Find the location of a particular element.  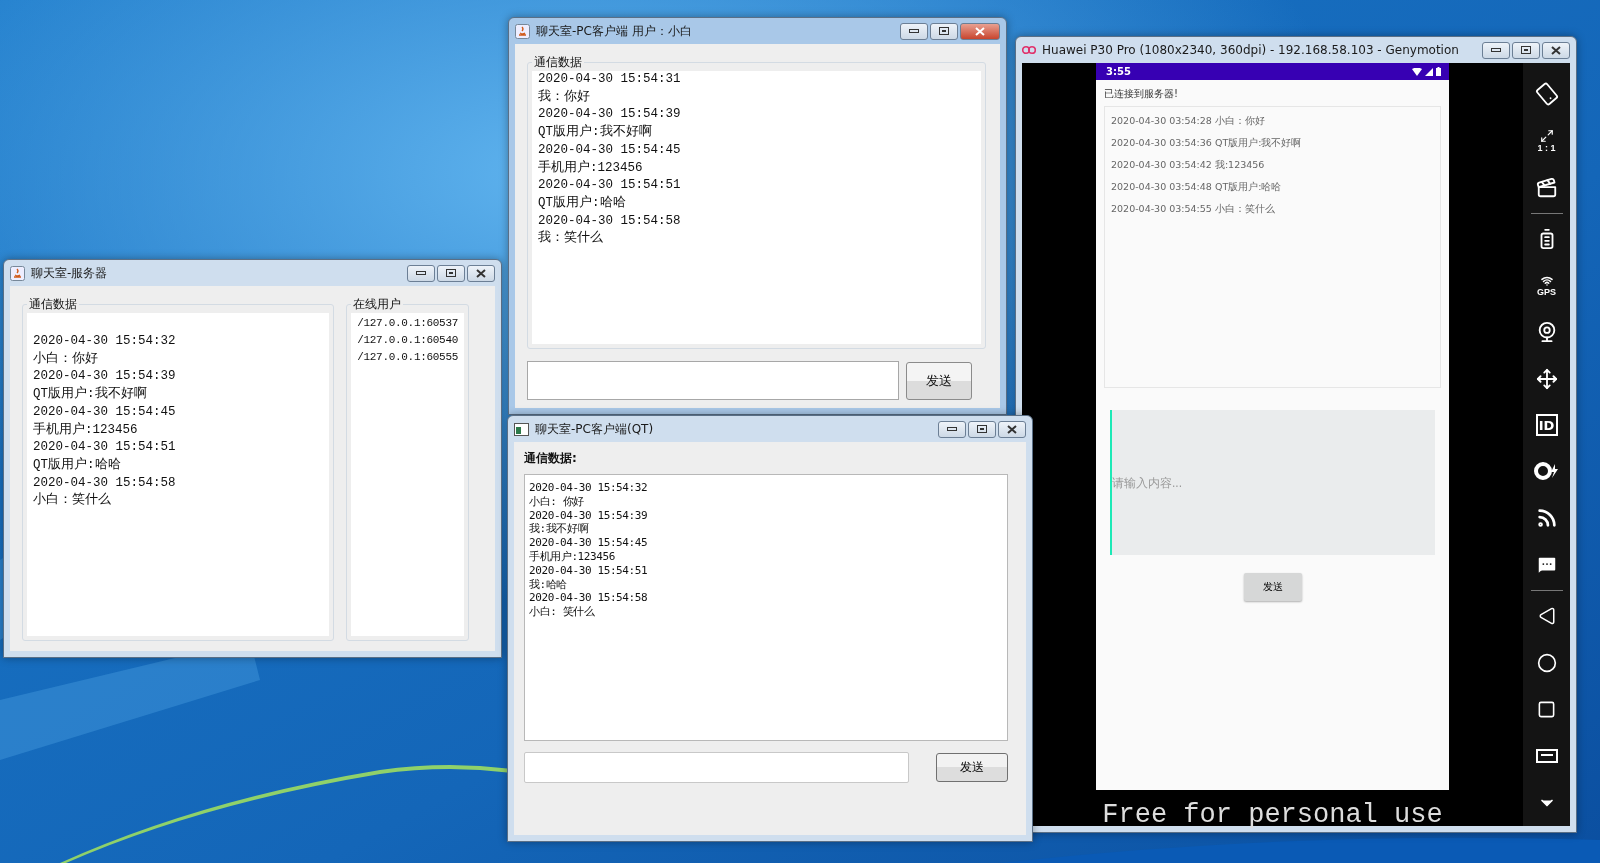

gps-button: GPS is located at coordinates (1546, 286).